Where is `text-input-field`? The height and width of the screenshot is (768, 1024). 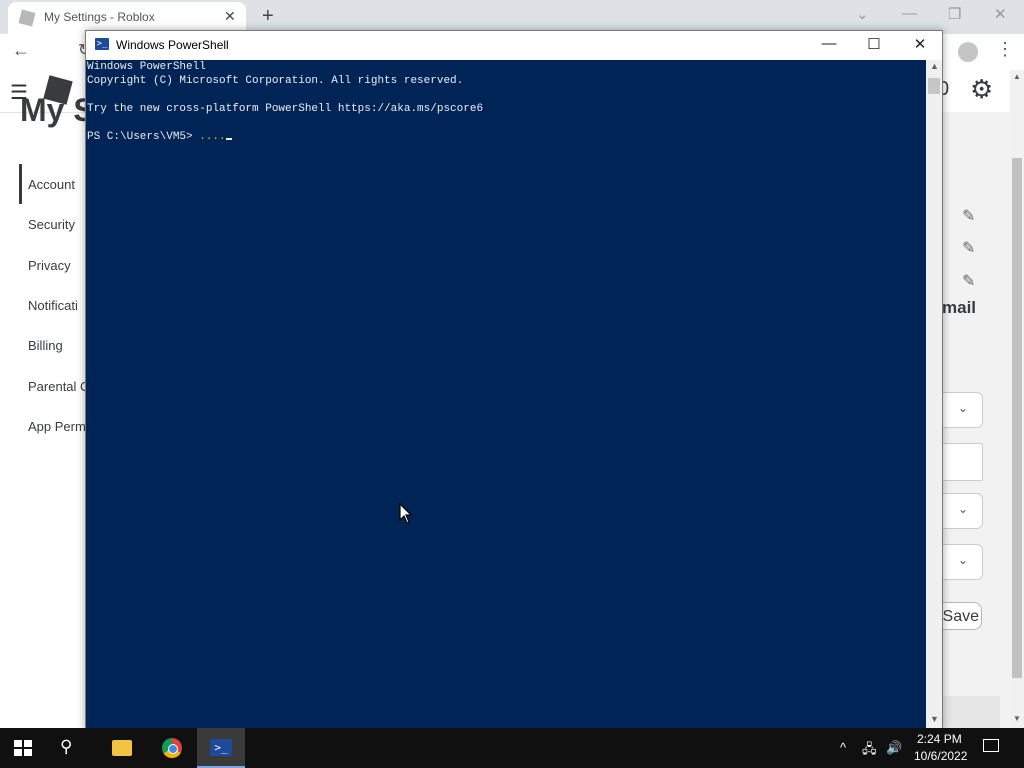 text-input-field is located at coordinates (962, 462).